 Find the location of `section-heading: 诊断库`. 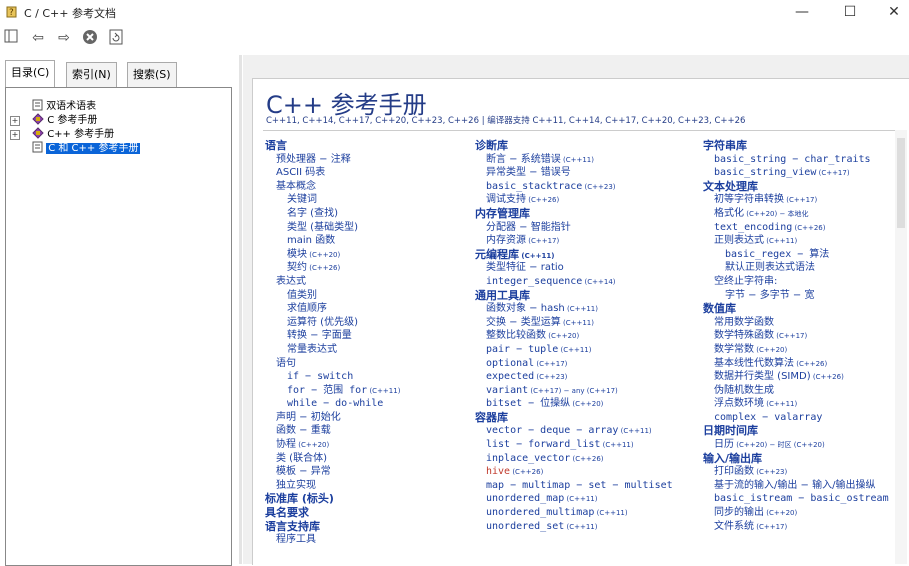

section-heading: 诊断库 is located at coordinates (574, 146).